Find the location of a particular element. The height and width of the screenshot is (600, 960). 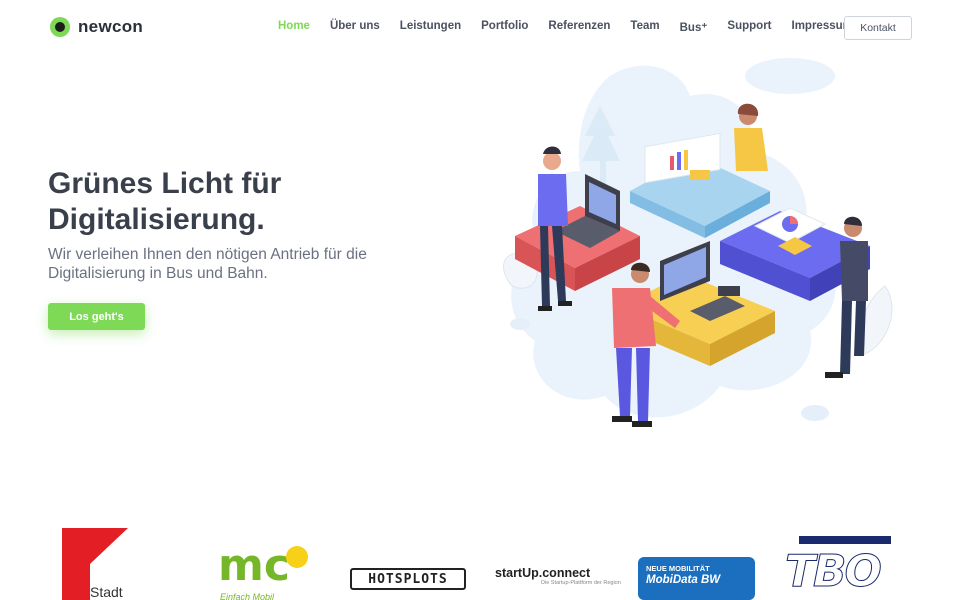

tbo-label: TBO is located at coordinates (834, 572).